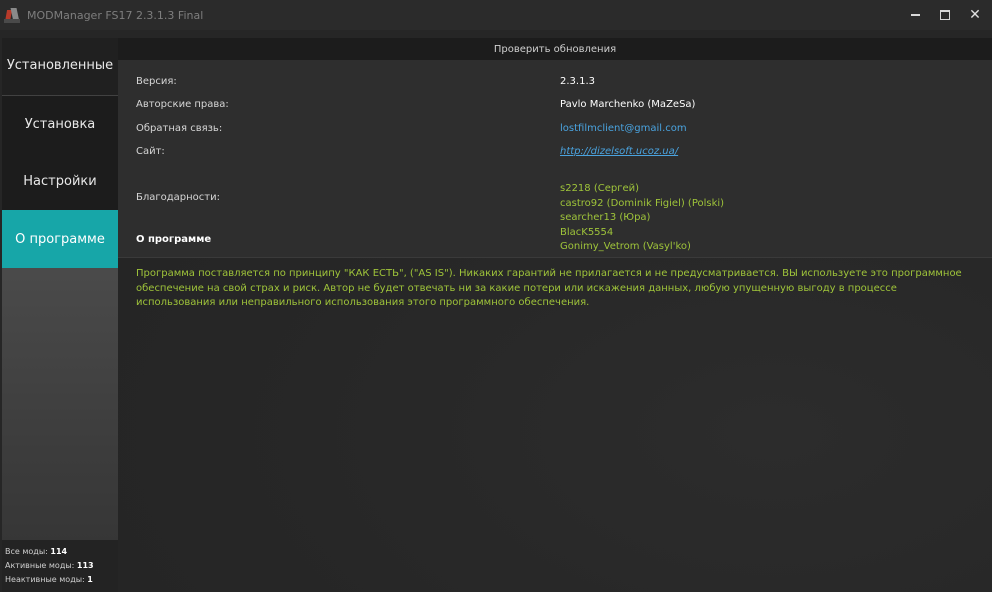 Image resolution: width=992 pixels, height=592 pixels. I want to click on title-bar: MODManager FS17 2.3.1.3 Final ✕, so click(496, 15).